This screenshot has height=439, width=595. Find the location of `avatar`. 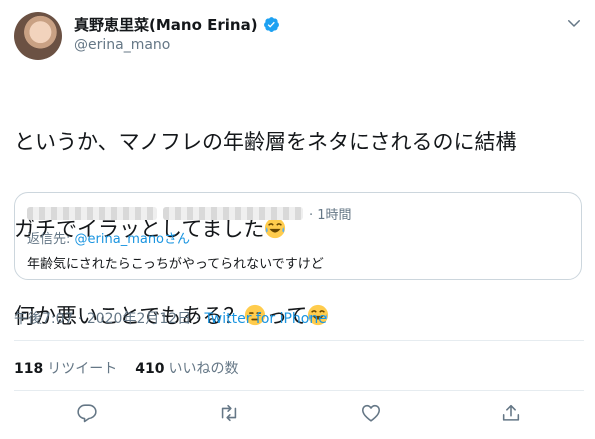

avatar is located at coordinates (38, 36).